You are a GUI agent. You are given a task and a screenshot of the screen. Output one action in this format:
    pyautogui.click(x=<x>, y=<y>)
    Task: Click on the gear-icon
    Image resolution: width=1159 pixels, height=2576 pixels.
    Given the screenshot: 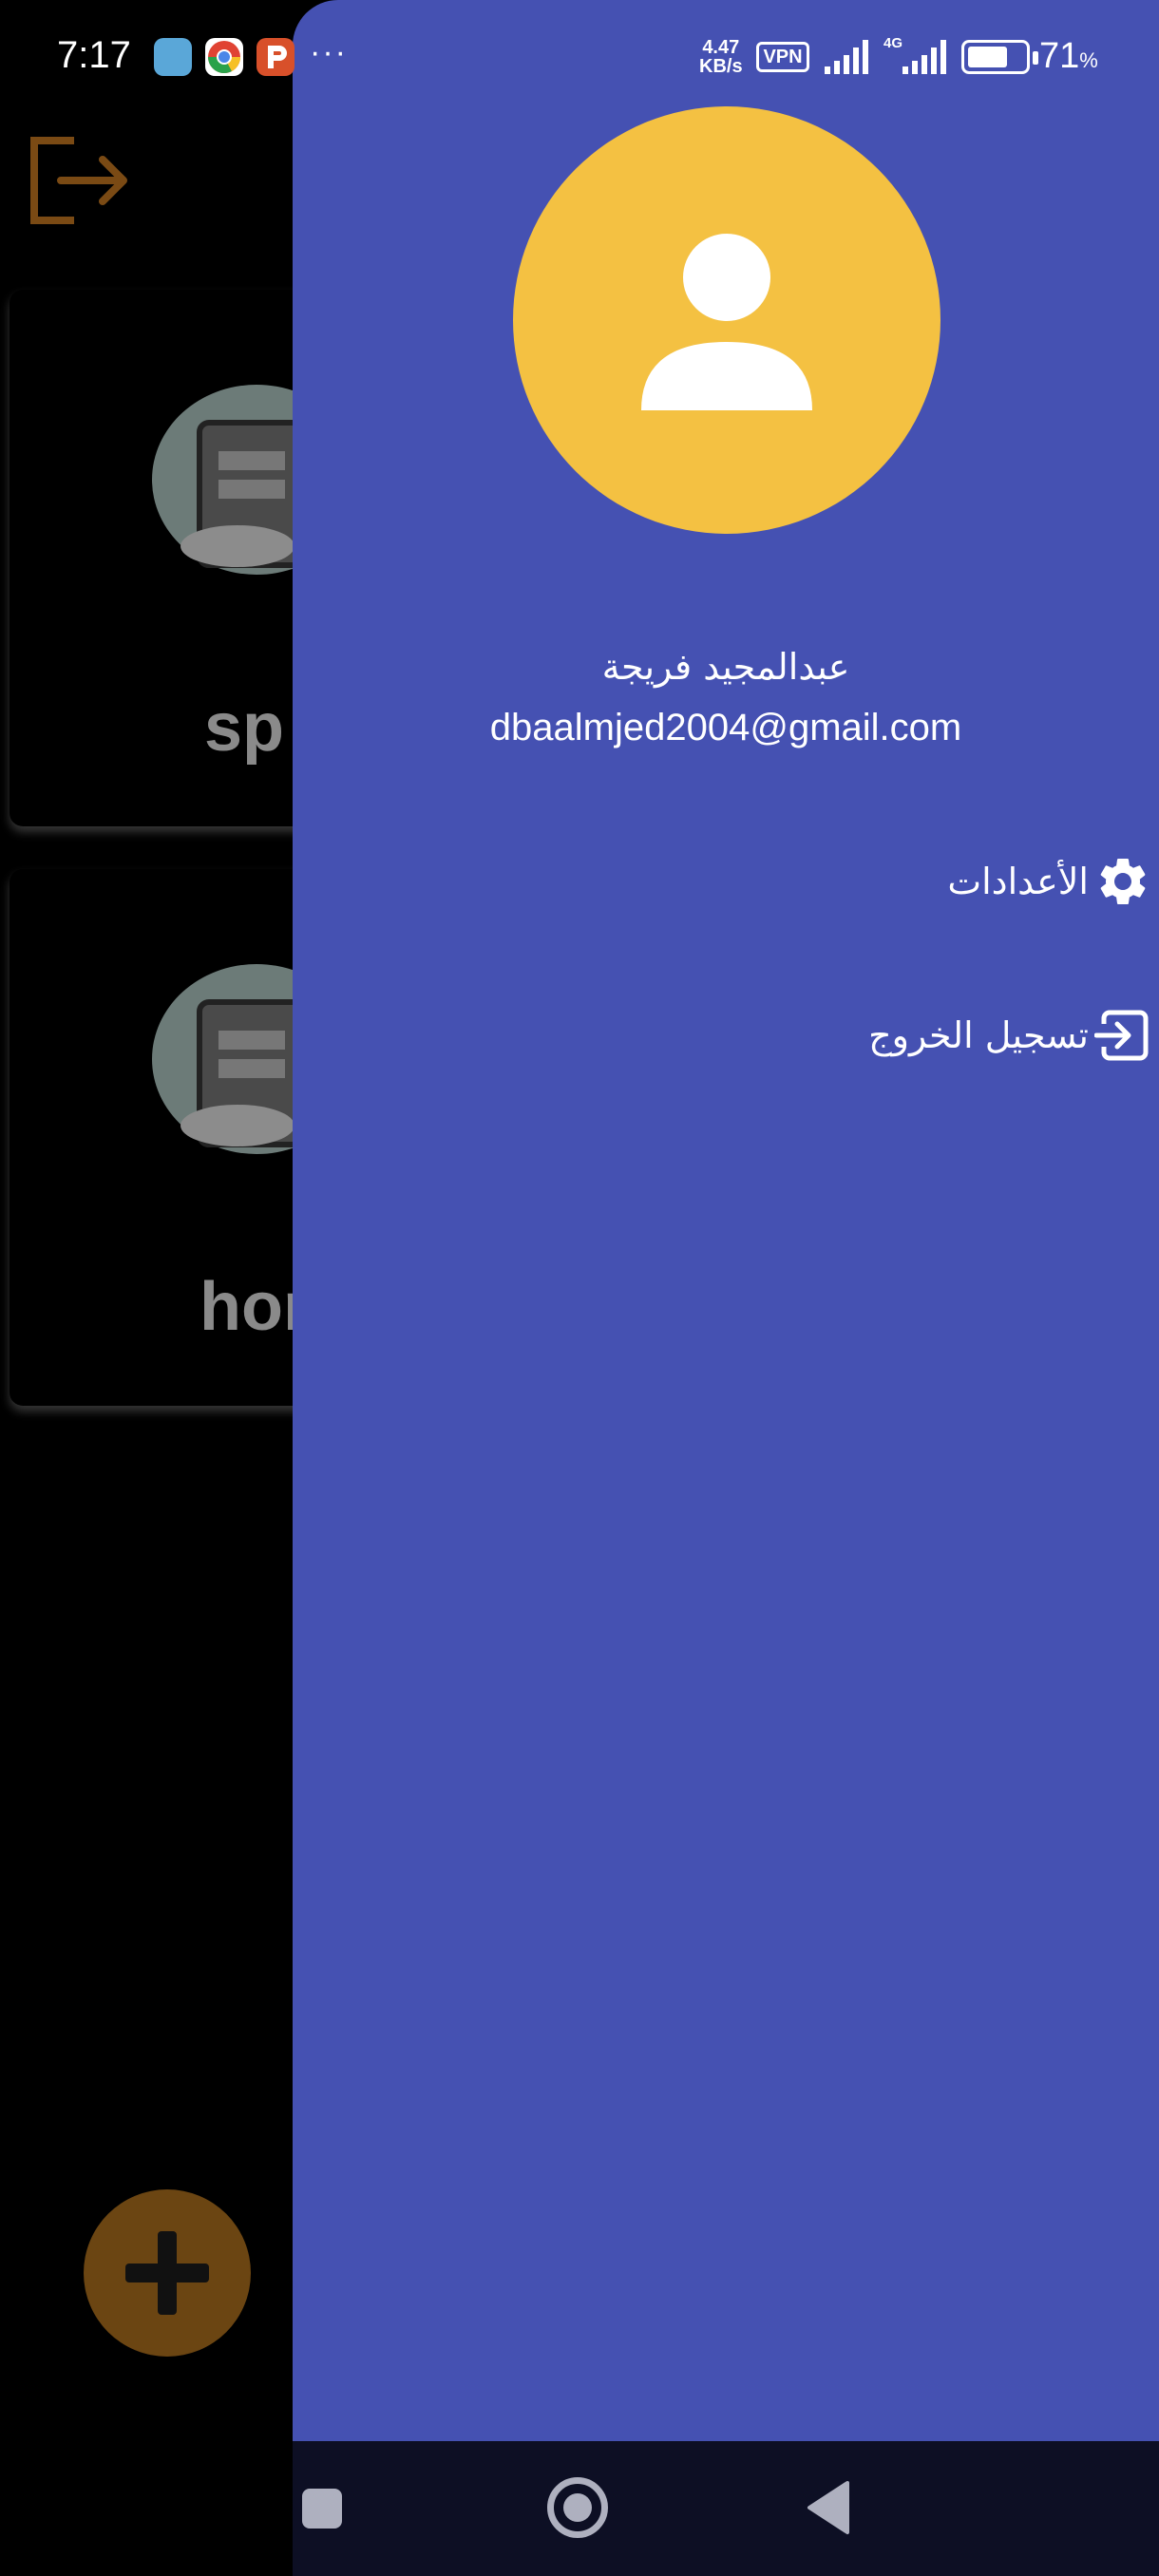 What is the action you would take?
    pyautogui.click(x=1123, y=881)
    